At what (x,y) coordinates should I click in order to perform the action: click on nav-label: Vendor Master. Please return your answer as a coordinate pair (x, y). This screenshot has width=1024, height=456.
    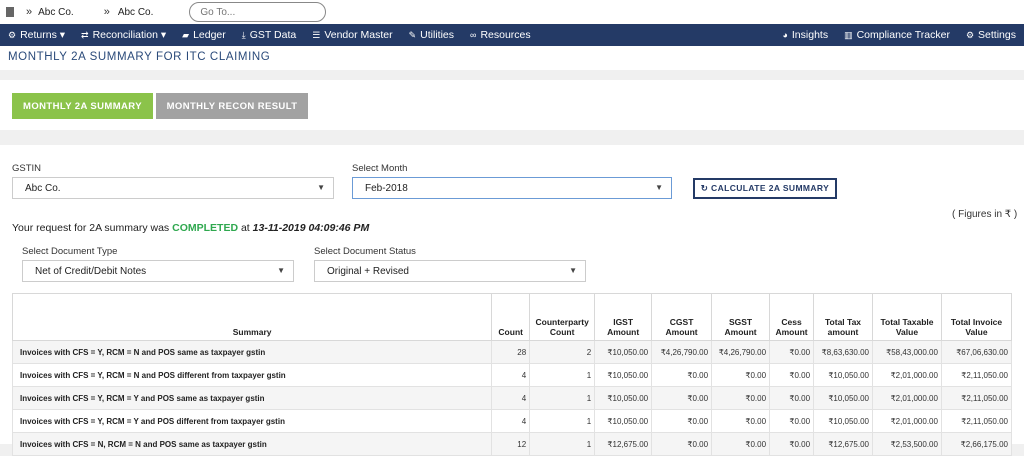
    Looking at the image, I should click on (358, 35).